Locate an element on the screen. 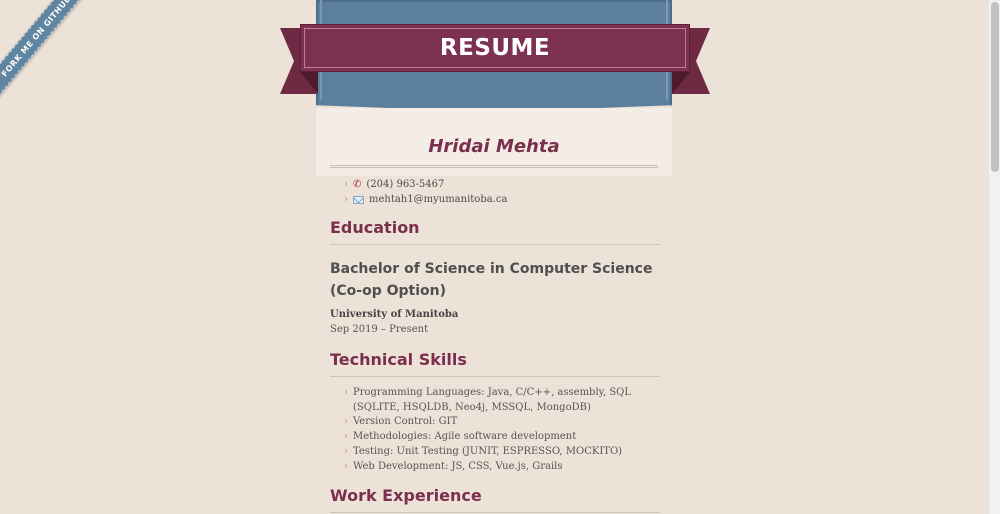 The image size is (1000, 514). title-ribbon: RESUME is located at coordinates (495, 48).